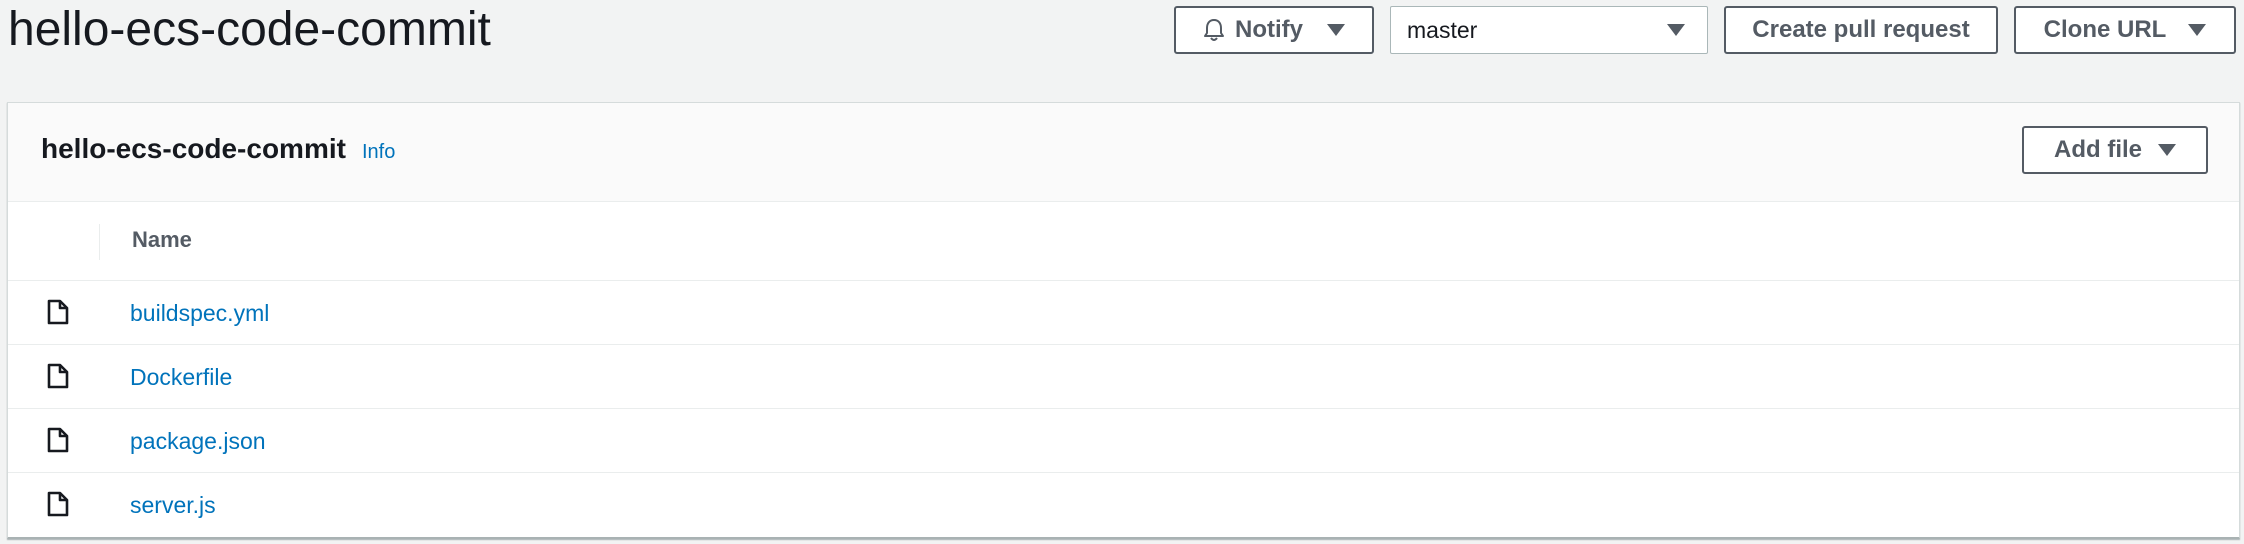 The image size is (2244, 544). I want to click on clone-url-label: Clone URL, so click(2105, 29).